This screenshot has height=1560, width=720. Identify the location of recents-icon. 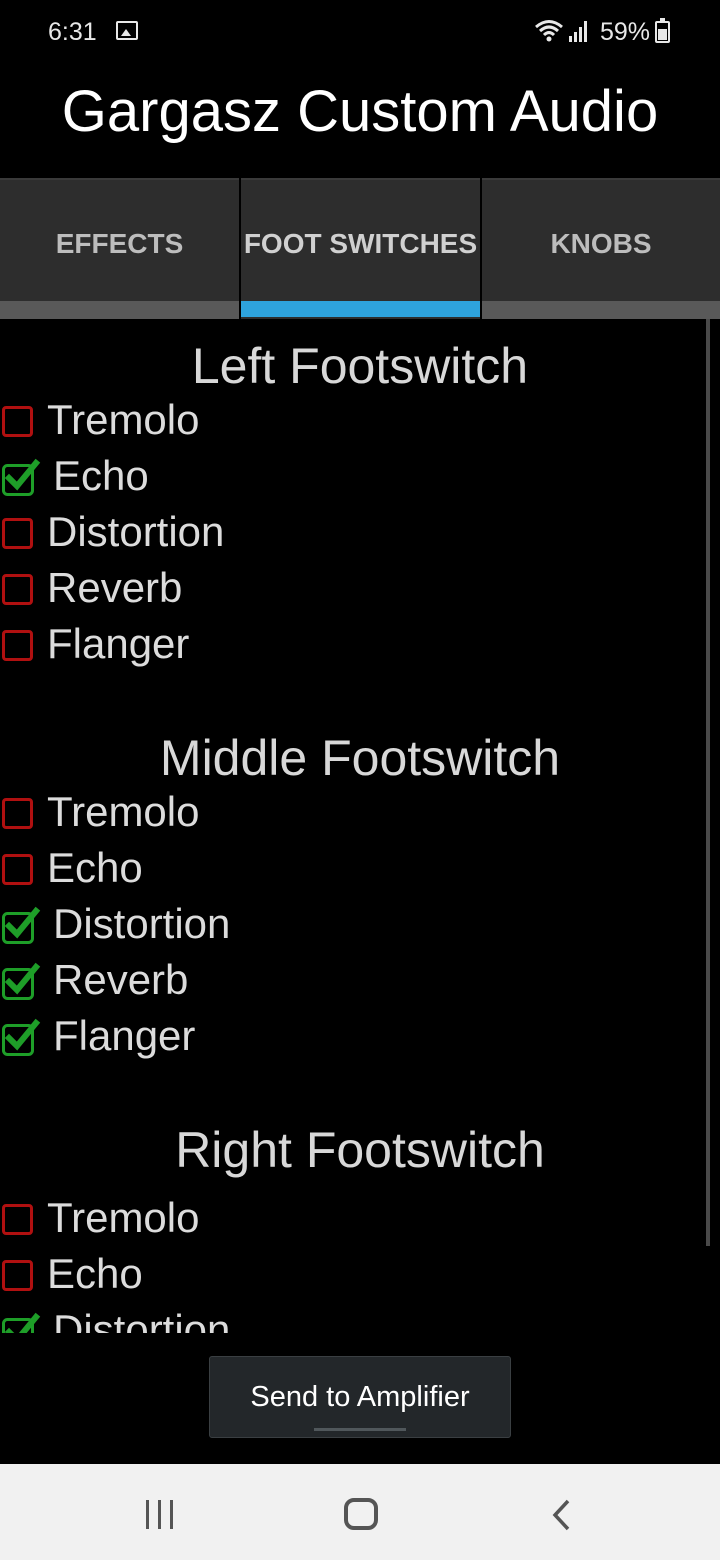
(161, 1515).